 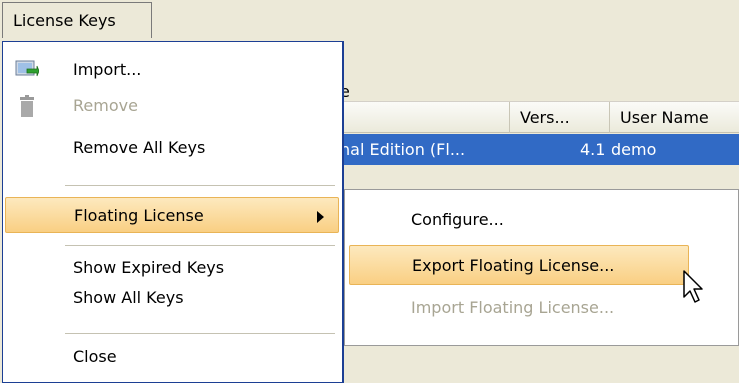 What do you see at coordinates (369, 20) in the screenshot?
I see `menu-bar: License Keys` at bounding box center [369, 20].